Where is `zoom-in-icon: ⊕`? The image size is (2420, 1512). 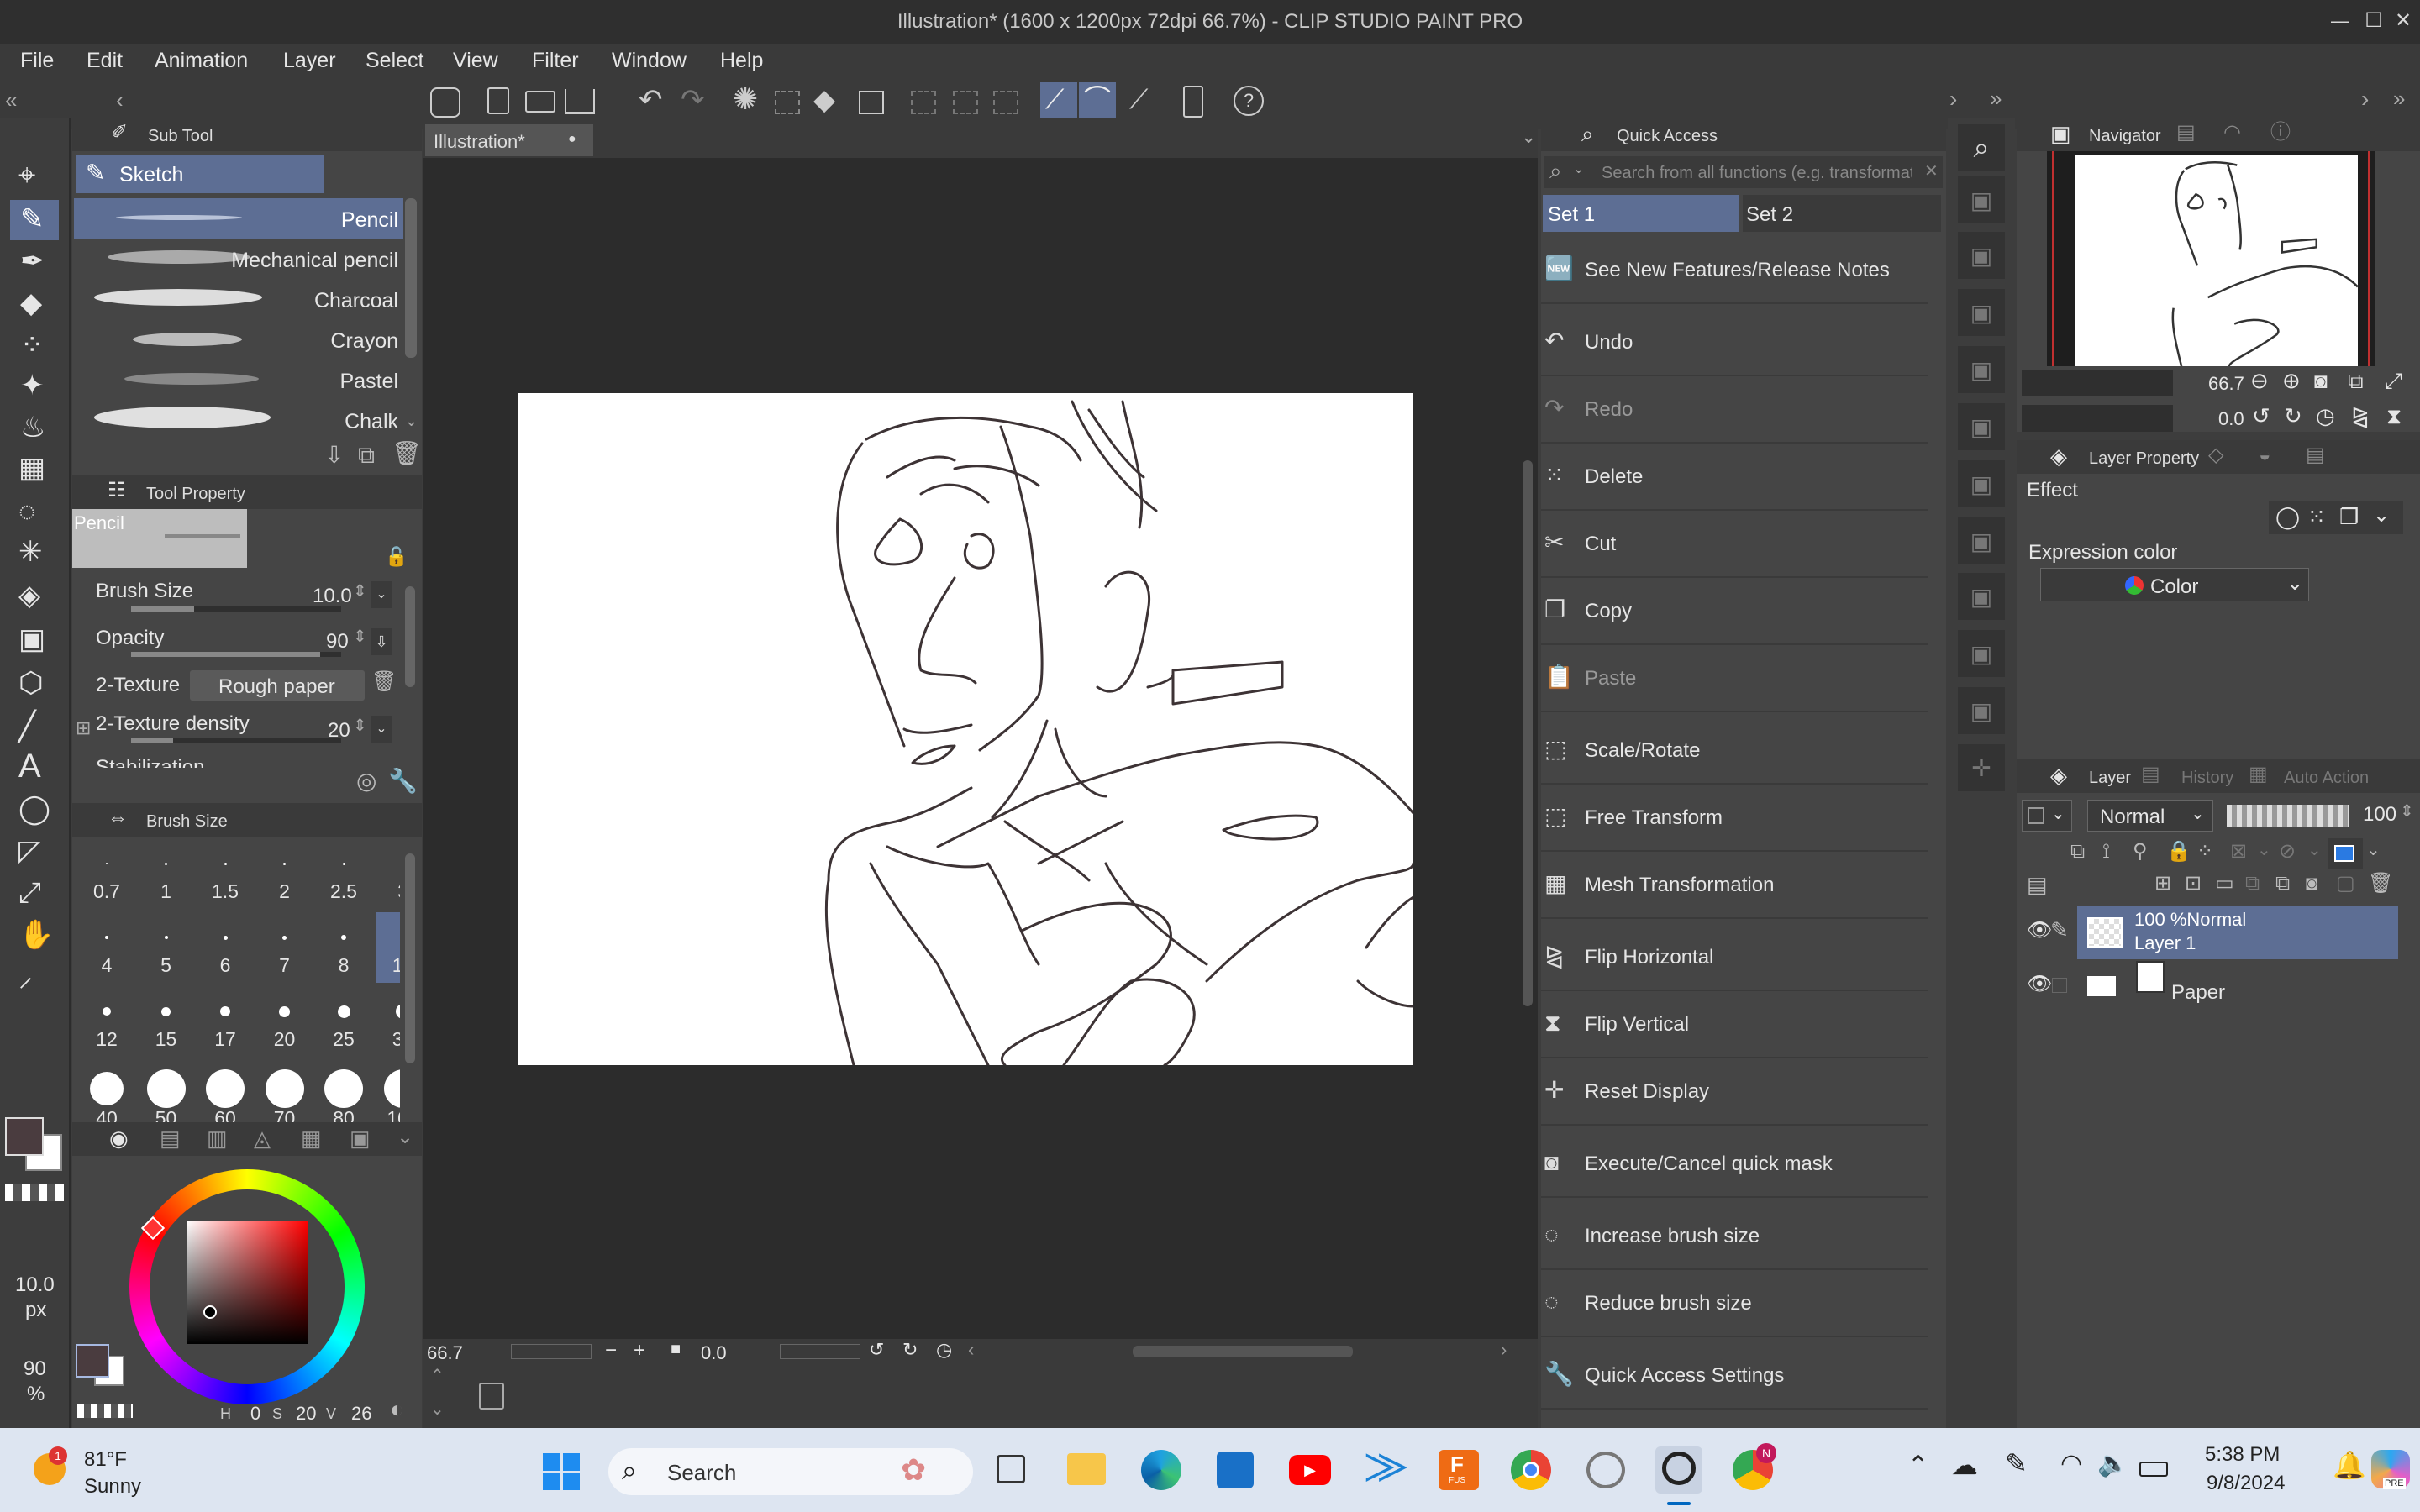 zoom-in-icon: ⊕ is located at coordinates (2291, 380).